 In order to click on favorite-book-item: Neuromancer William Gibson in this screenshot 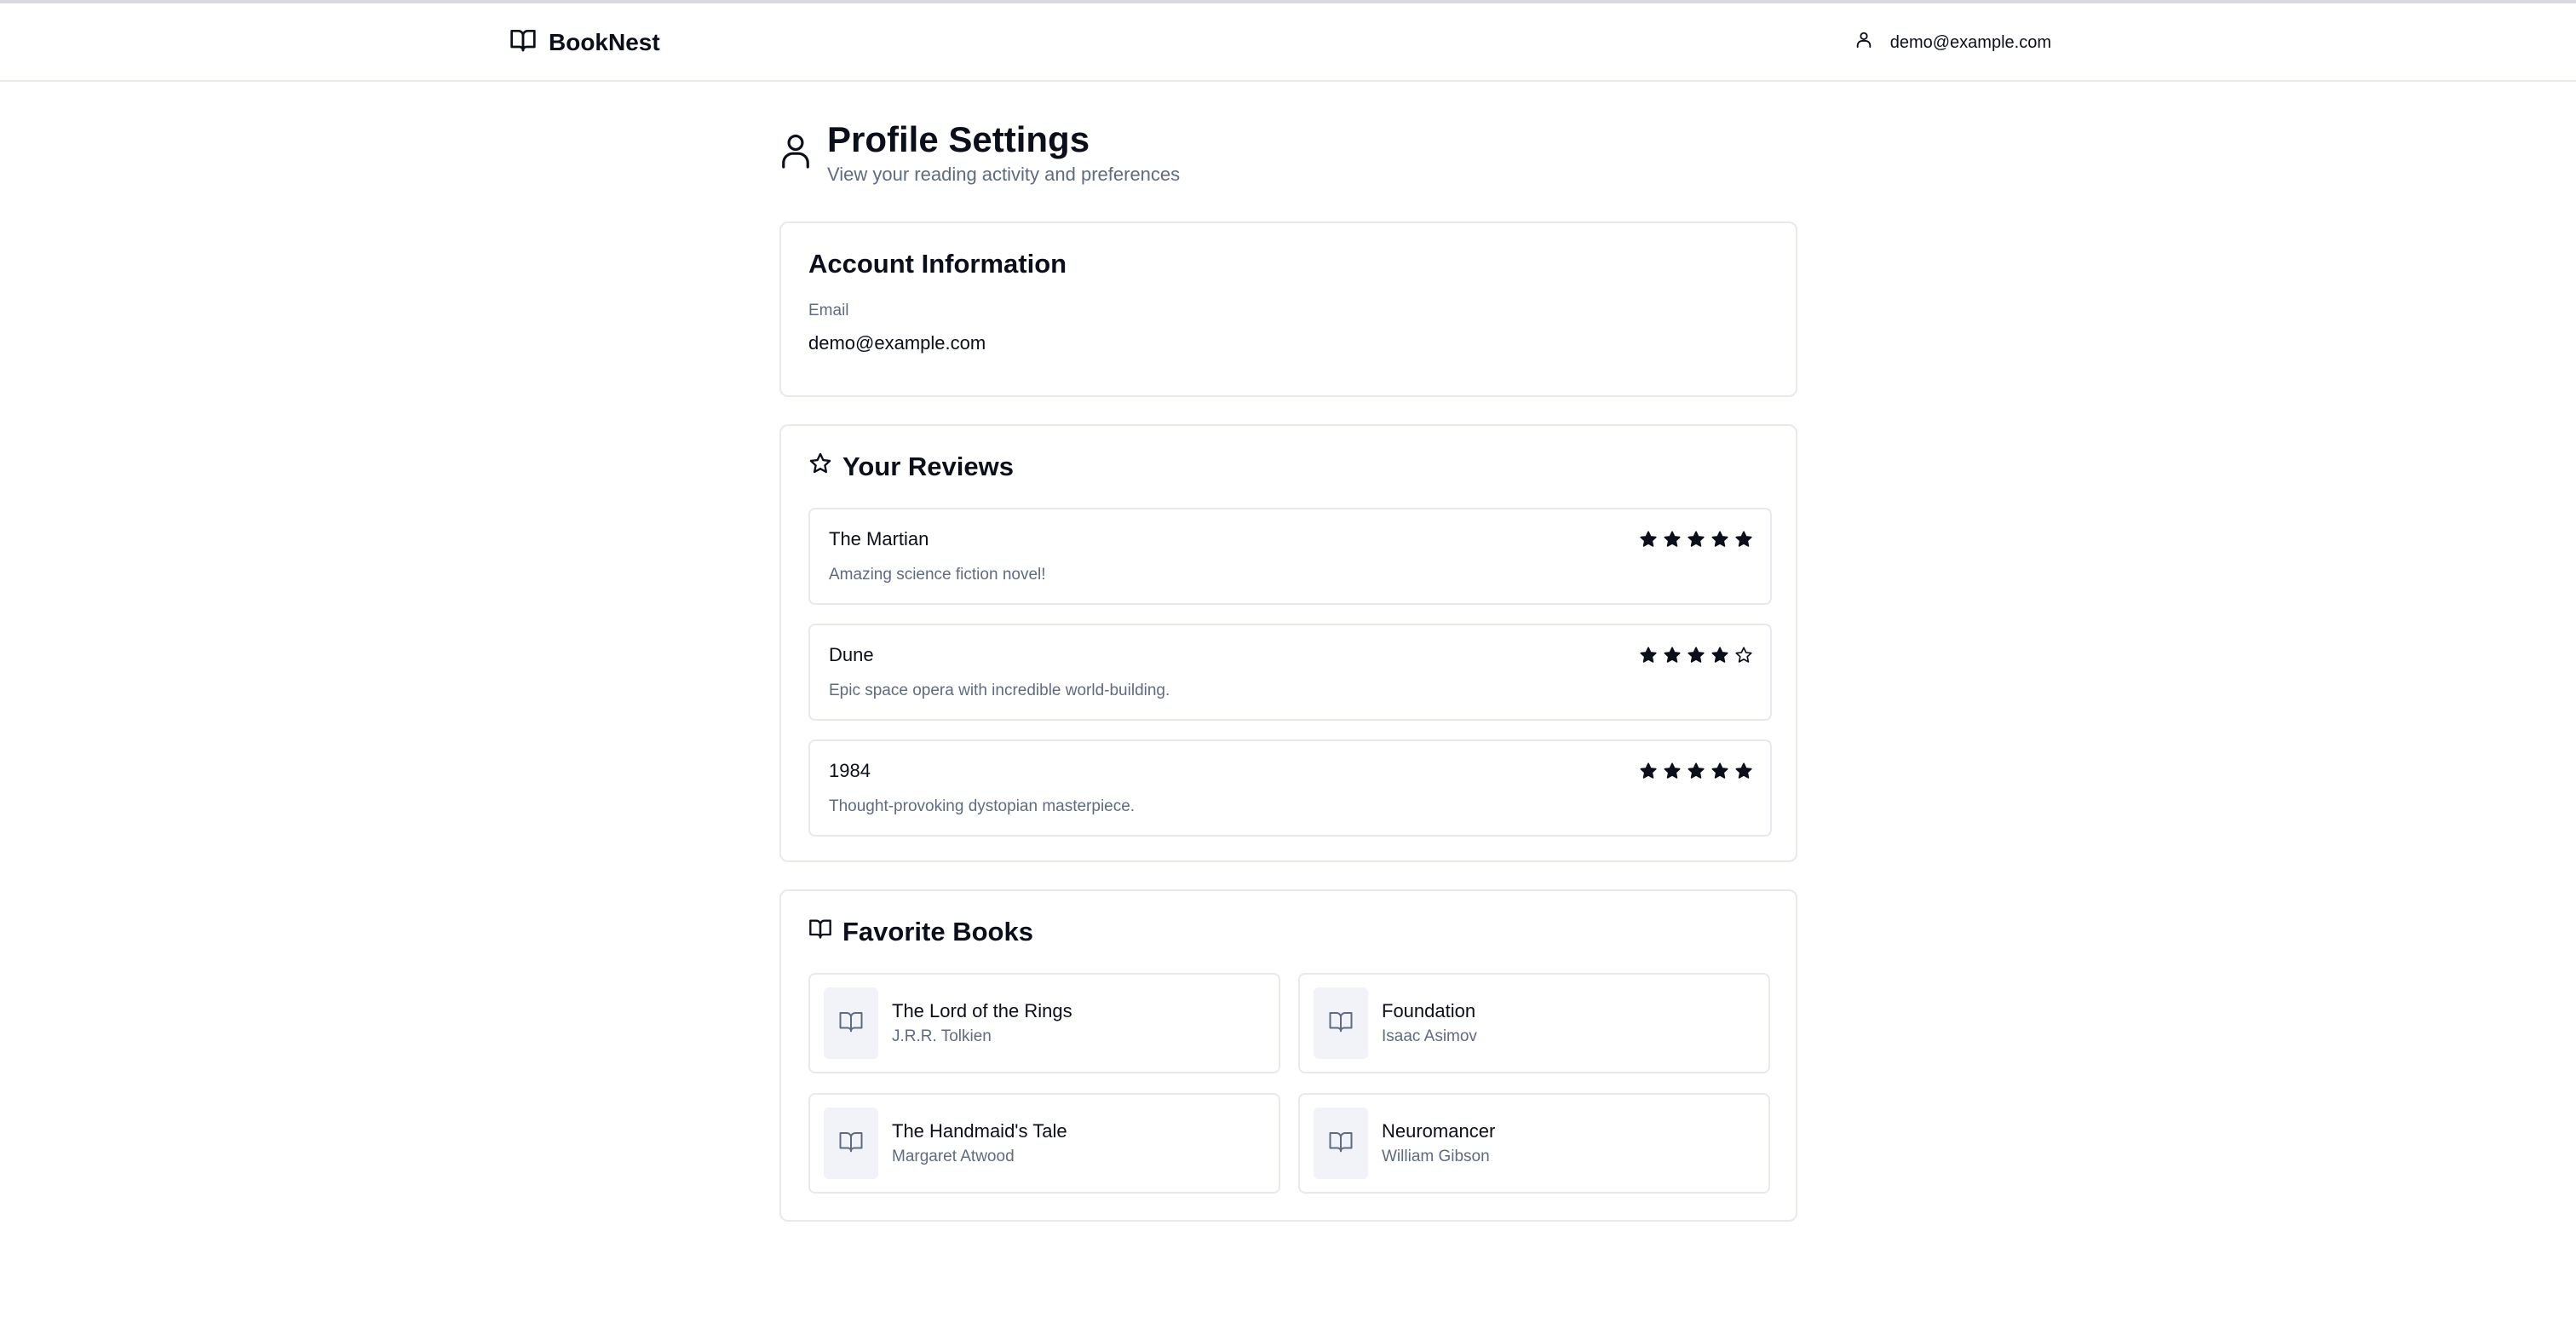, I will do `click(1534, 1143)`.